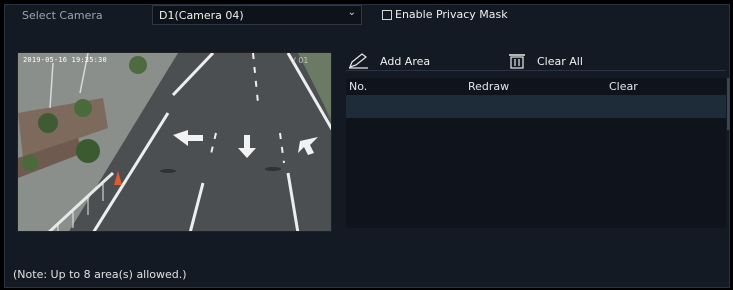 The image size is (733, 290). What do you see at coordinates (257, 15) in the screenshot?
I see `camera-select: D1(Camera 04) ⌄` at bounding box center [257, 15].